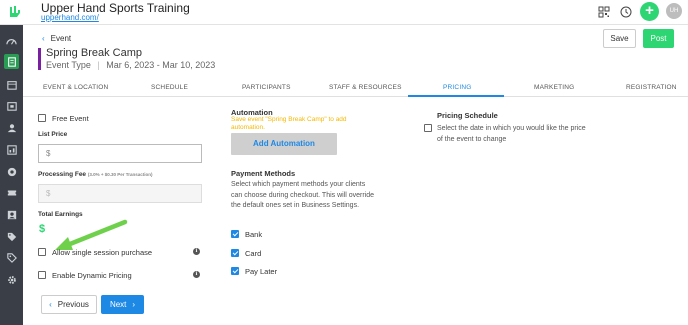  Describe the element at coordinates (554, 87) in the screenshot. I see `tab-marketing: MARKETING` at that location.